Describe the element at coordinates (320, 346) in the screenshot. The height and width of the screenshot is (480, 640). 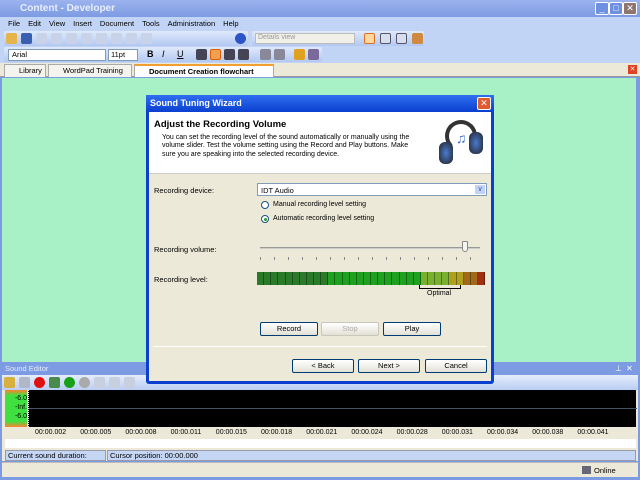
I see `divider` at that location.